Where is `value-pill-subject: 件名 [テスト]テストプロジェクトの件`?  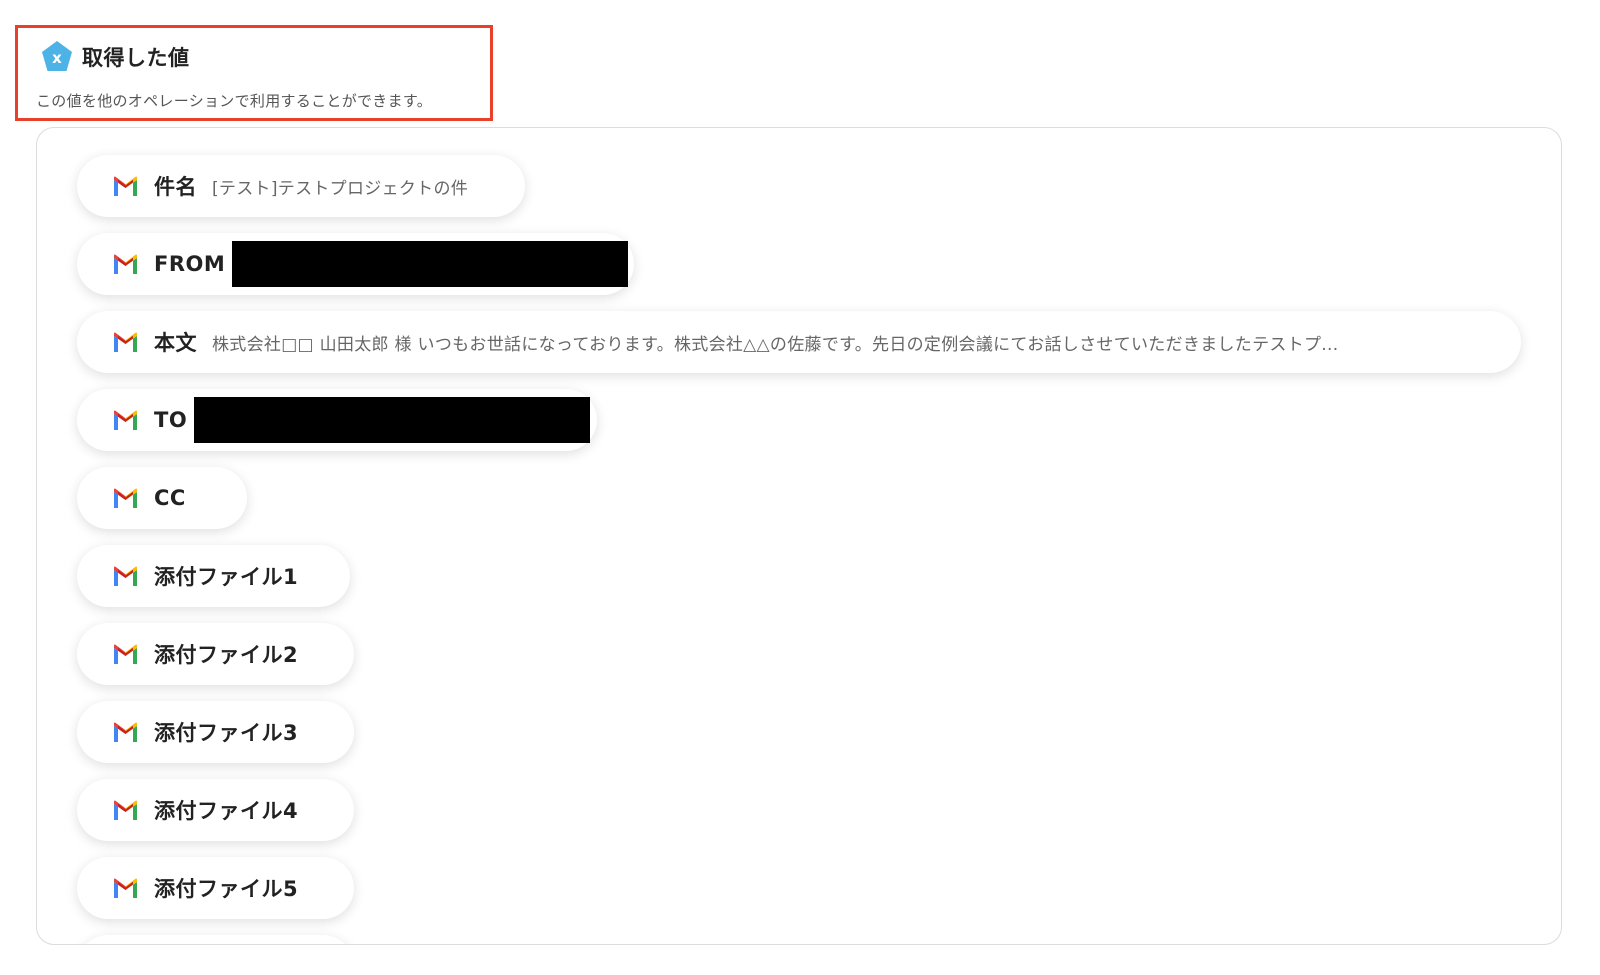 value-pill-subject: 件名 [テスト]テストプロジェクトの件 is located at coordinates (301, 186).